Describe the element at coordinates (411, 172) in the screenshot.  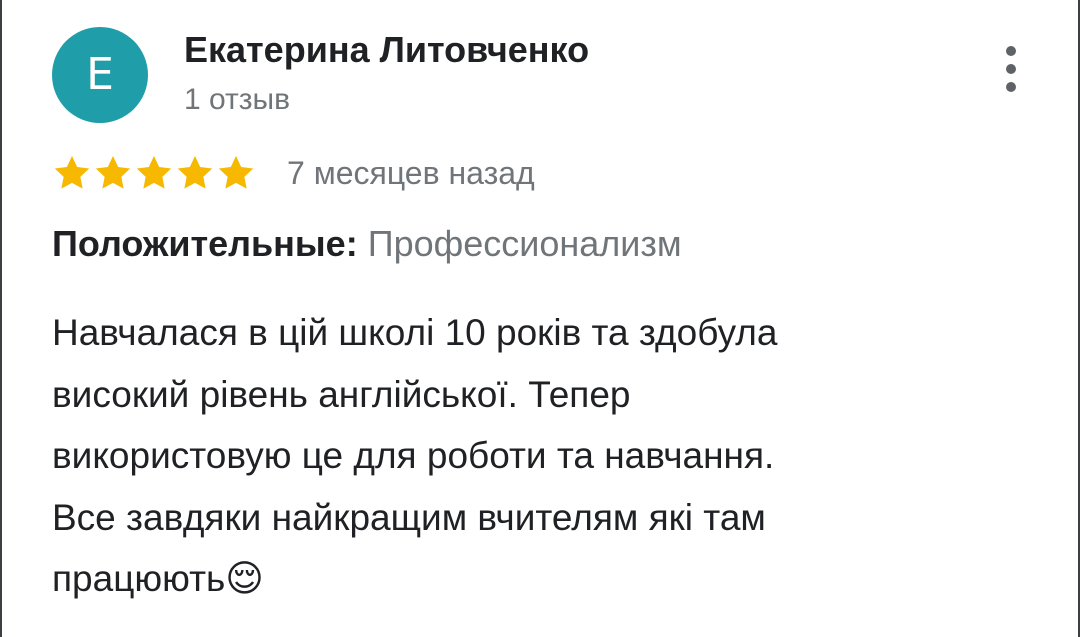
I see `review-date: 7 месяцев назад` at that location.